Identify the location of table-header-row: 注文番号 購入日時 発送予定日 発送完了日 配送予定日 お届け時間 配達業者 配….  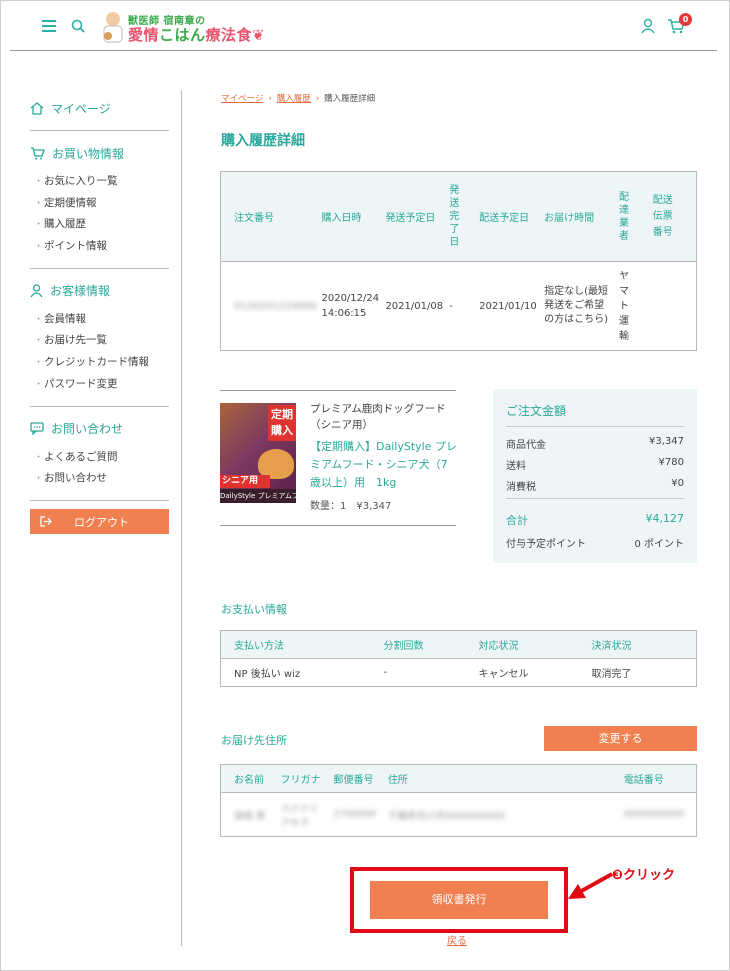
(458, 216).